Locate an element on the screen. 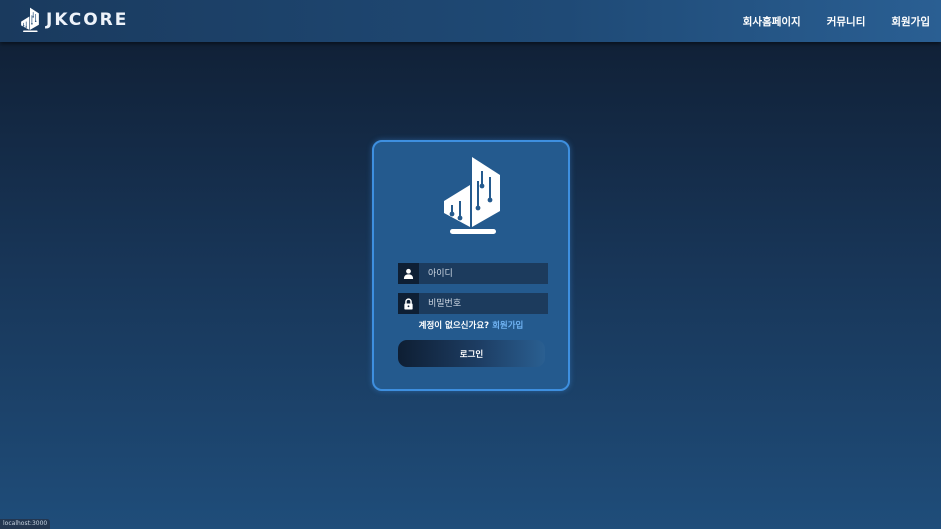 The width and height of the screenshot is (941, 529). signup-prompt-text: 계정이 없으신가요? is located at coordinates (454, 326).